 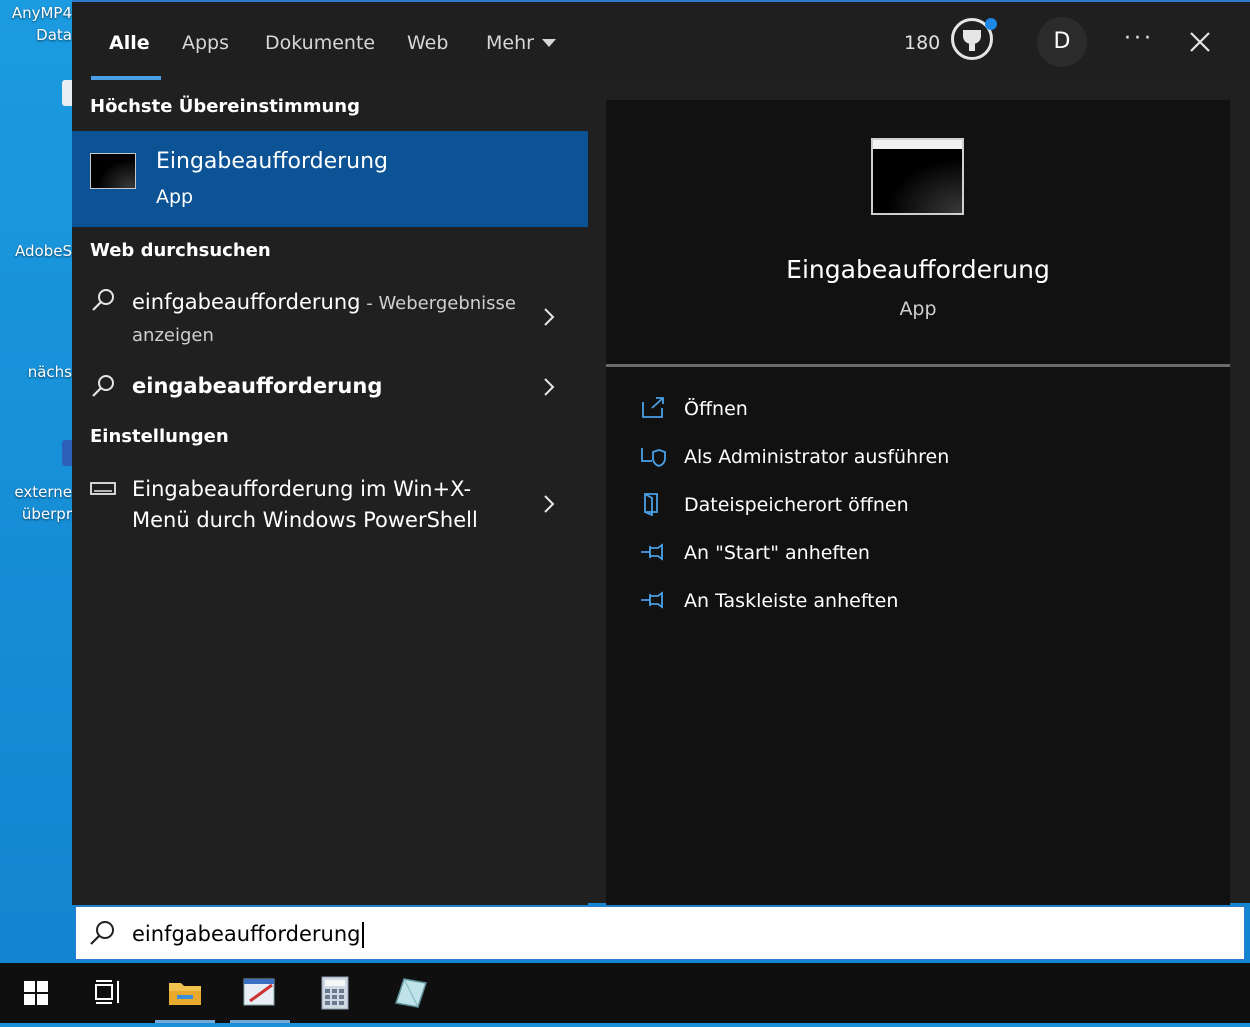 I want to click on settings-heading: Einstellungen, so click(x=159, y=436).